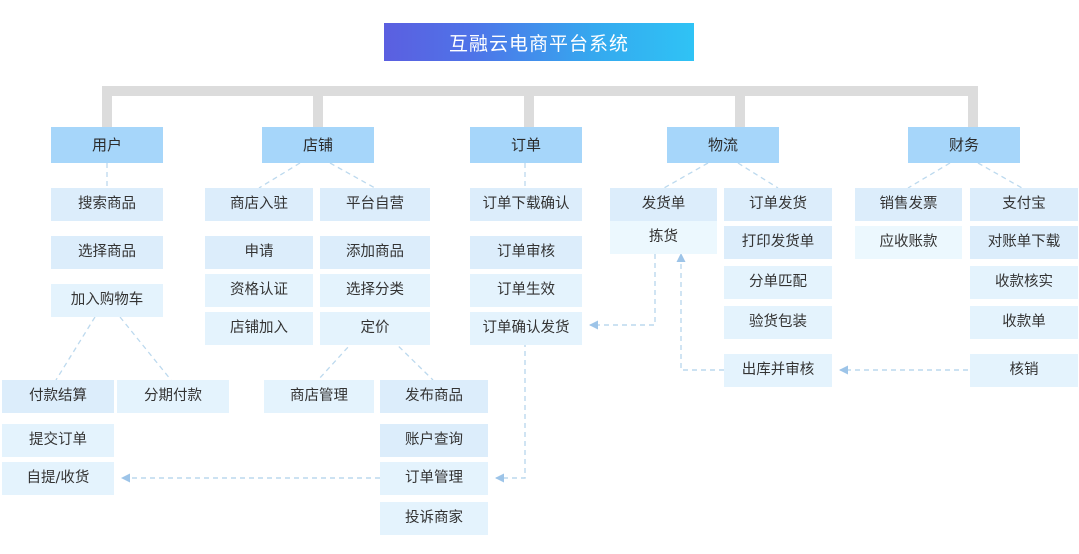 This screenshot has height=554, width=1079. What do you see at coordinates (964, 145) in the screenshot?
I see `node-finance: 财务` at bounding box center [964, 145].